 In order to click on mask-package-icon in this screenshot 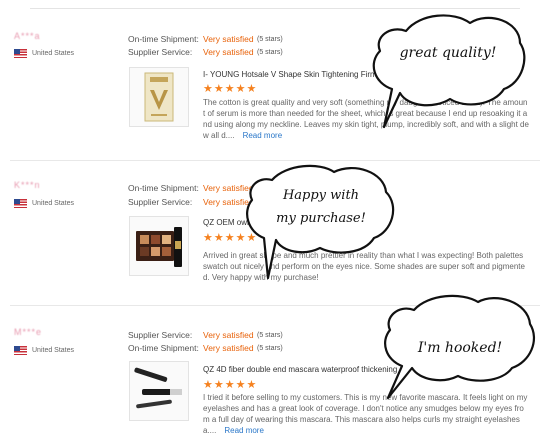, I will do `click(159, 97)`.